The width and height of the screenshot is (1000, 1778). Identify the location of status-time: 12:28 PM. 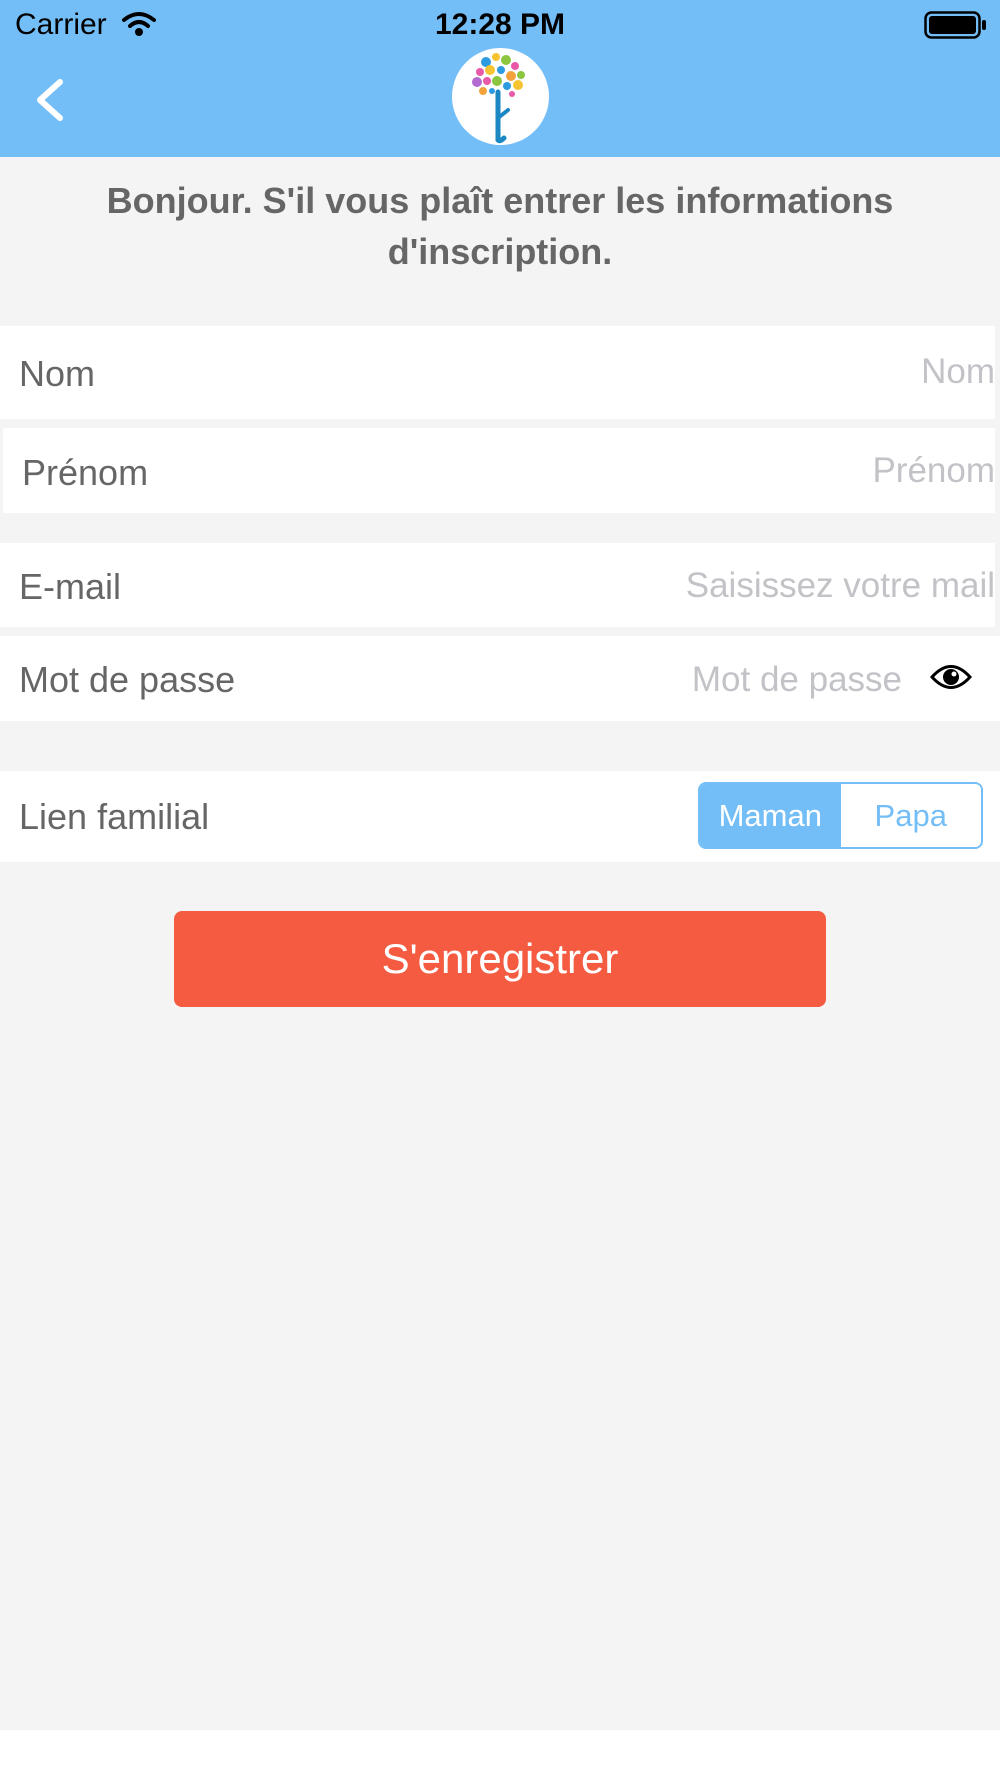
(500, 24).